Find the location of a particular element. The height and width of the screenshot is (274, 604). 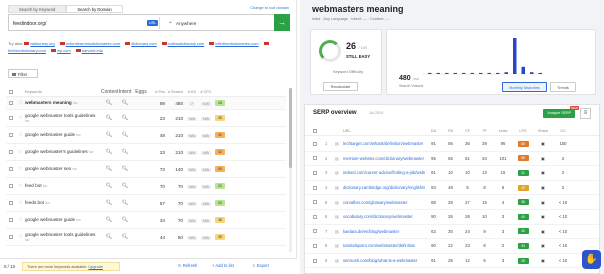

col-kd: # KD is located at coordinates (192, 92).